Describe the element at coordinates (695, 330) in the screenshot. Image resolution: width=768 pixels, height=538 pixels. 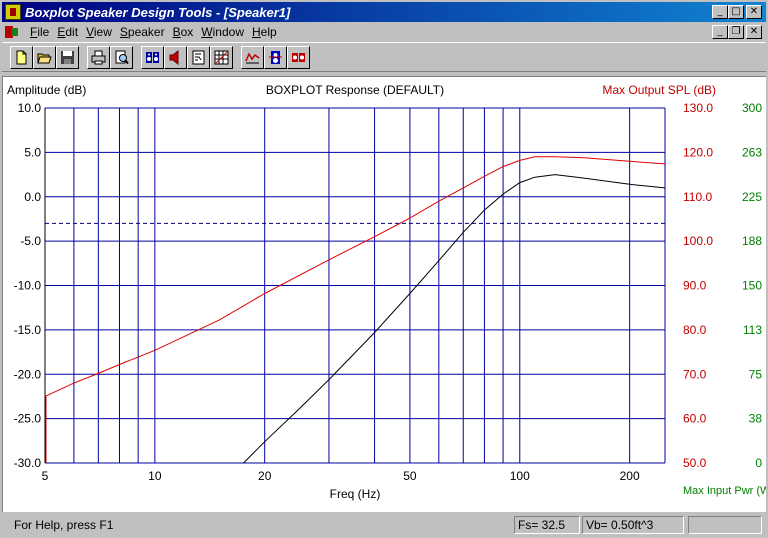
I see `y2-tick-label: 80.0` at that location.